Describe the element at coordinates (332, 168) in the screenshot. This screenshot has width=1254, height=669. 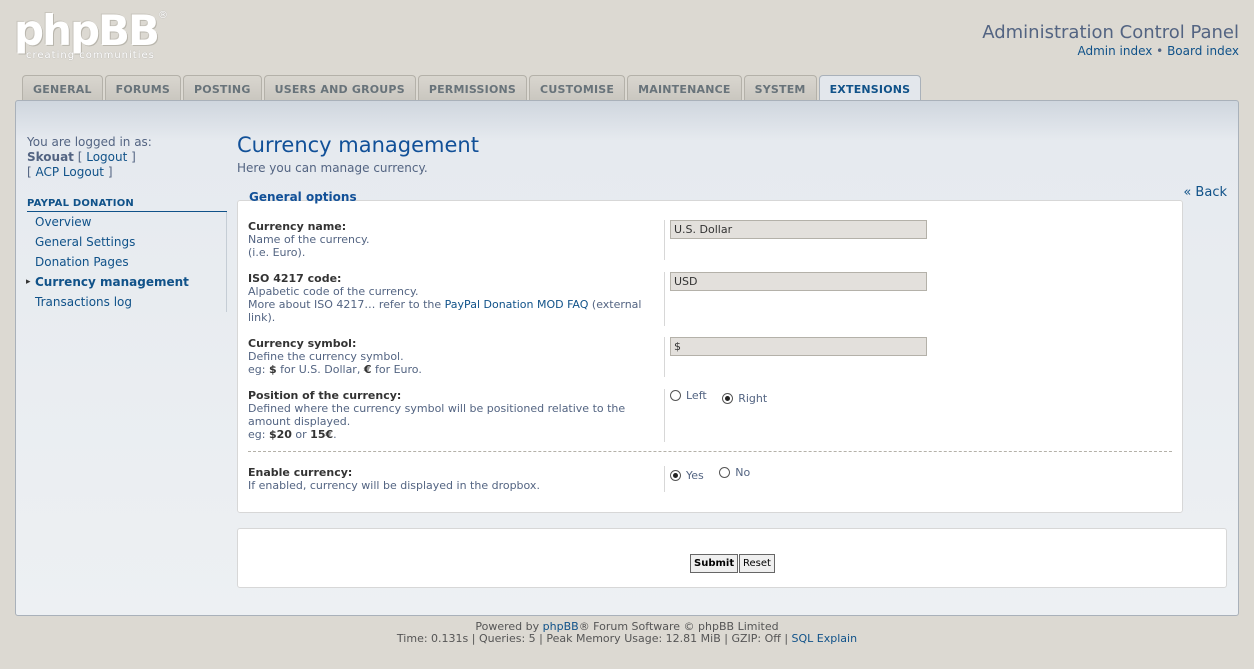
I see `page-description: Here you can manage currency.` at that location.